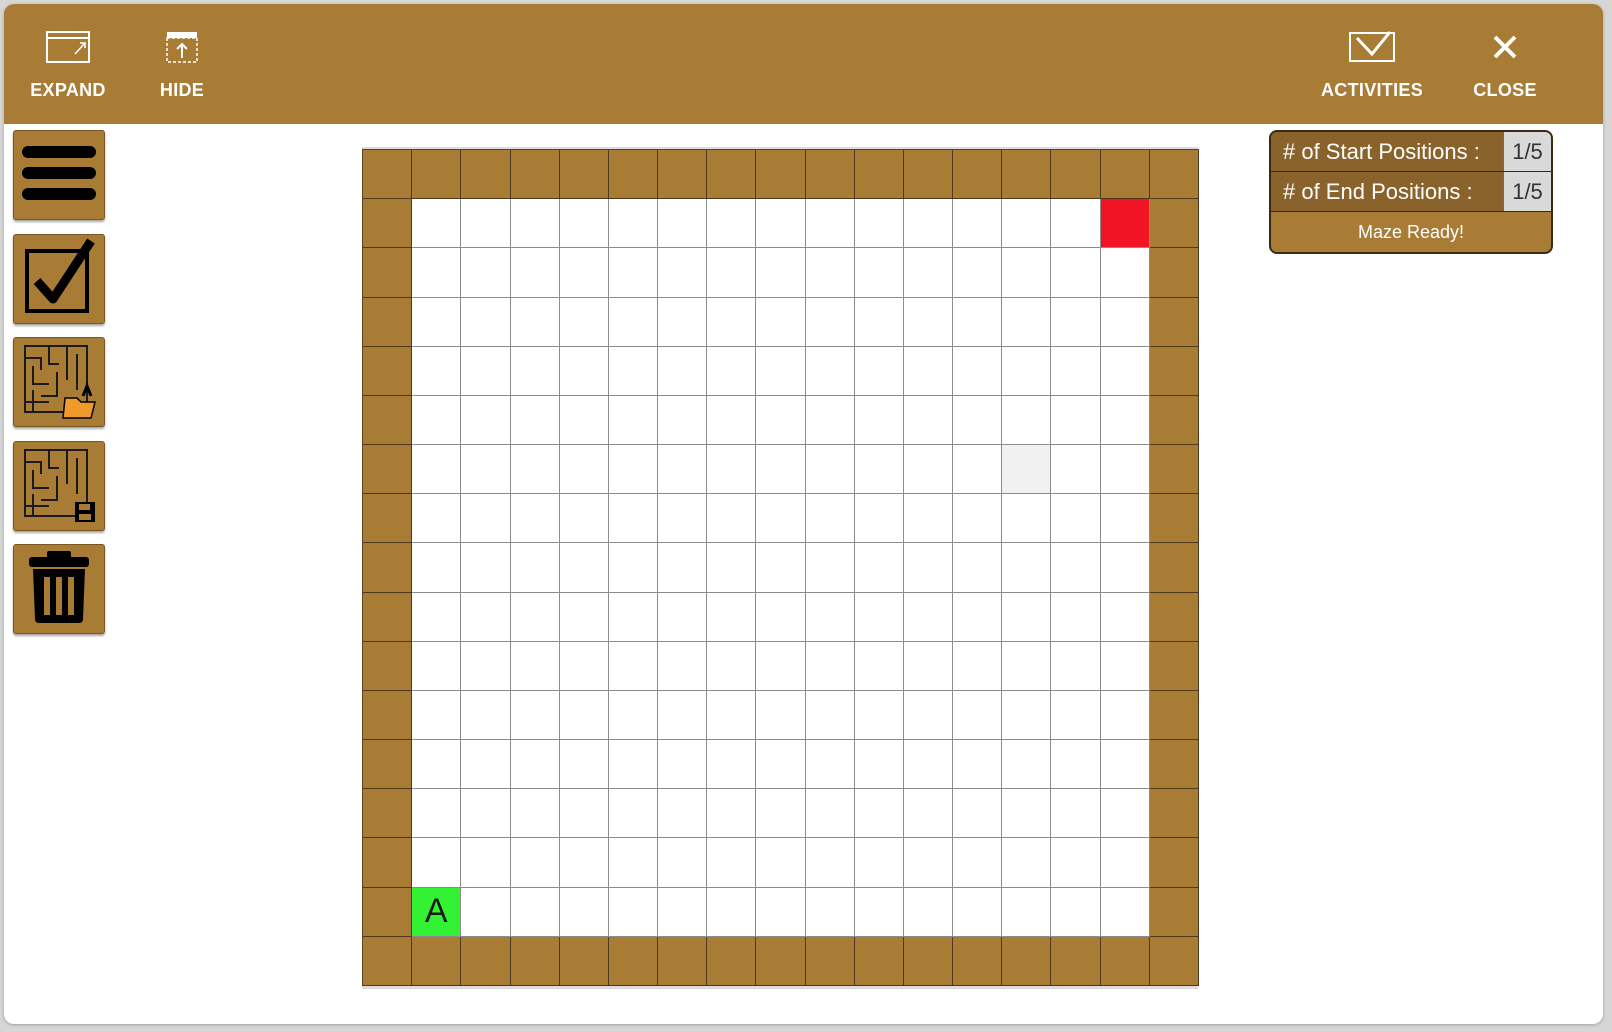 The height and width of the screenshot is (1032, 1612). I want to click on close-button: CLOSE, so click(1504, 71).